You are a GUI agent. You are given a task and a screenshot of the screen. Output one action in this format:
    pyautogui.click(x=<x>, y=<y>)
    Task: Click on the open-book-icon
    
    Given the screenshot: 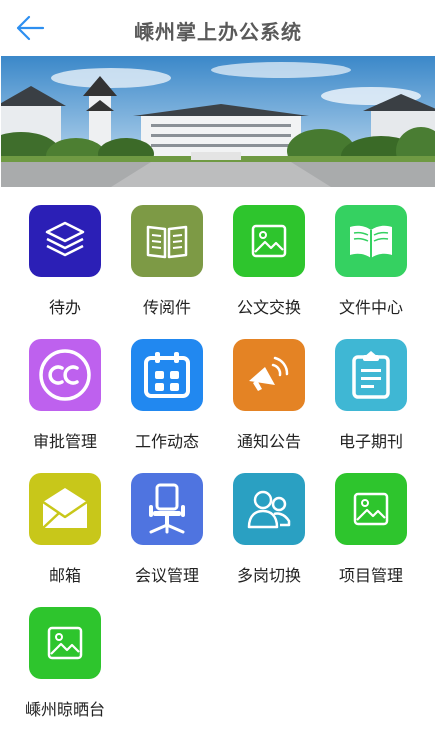 What is the action you would take?
    pyautogui.click(x=371, y=241)
    